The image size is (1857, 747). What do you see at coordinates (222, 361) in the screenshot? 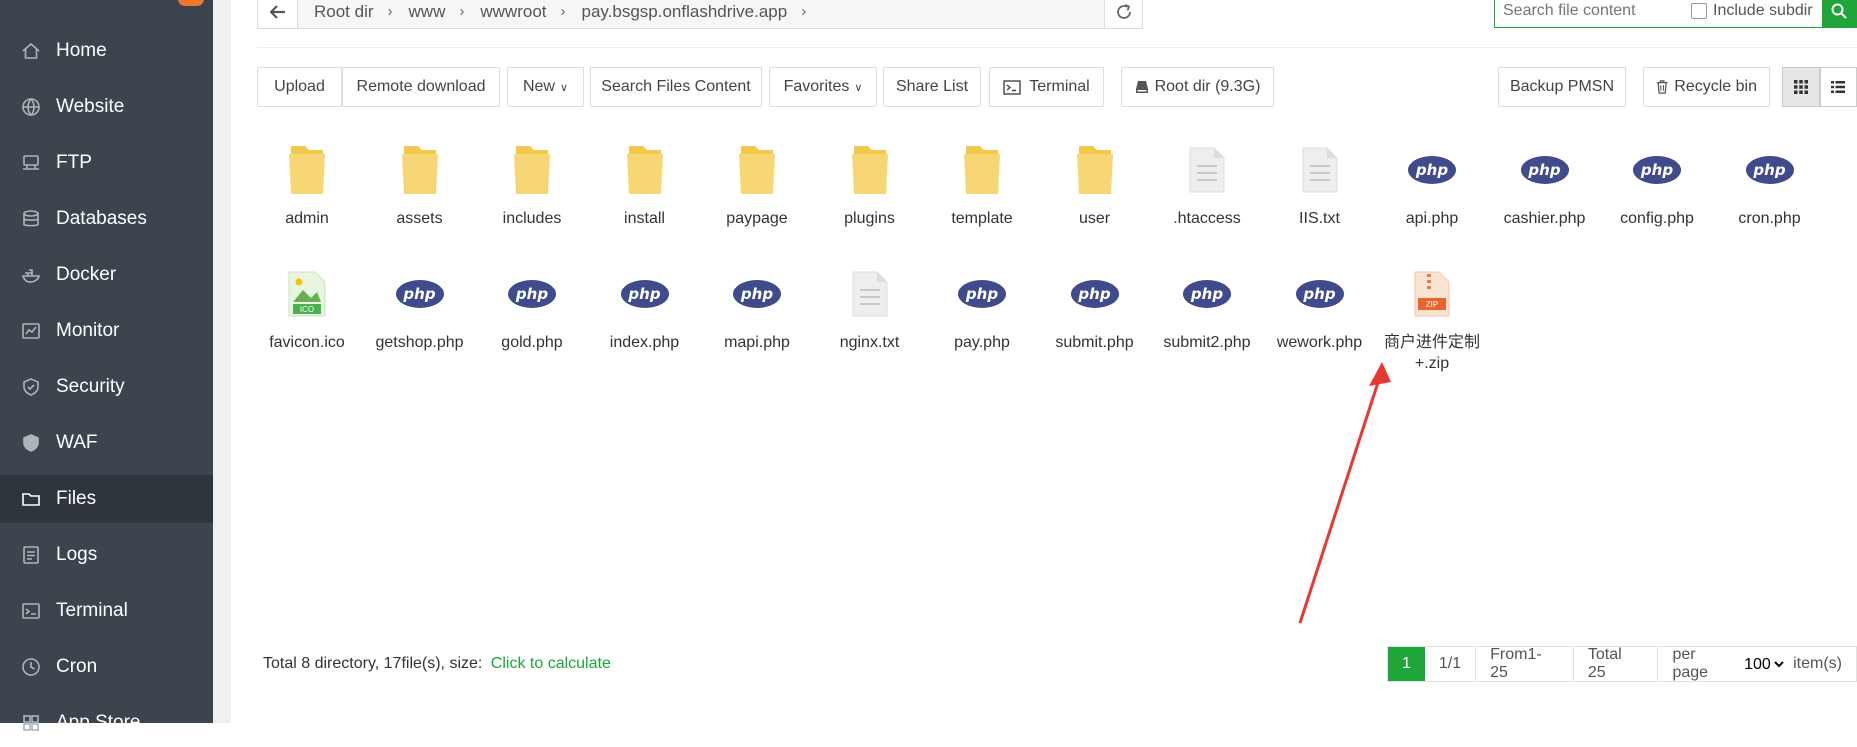
I see `content-gutter` at bounding box center [222, 361].